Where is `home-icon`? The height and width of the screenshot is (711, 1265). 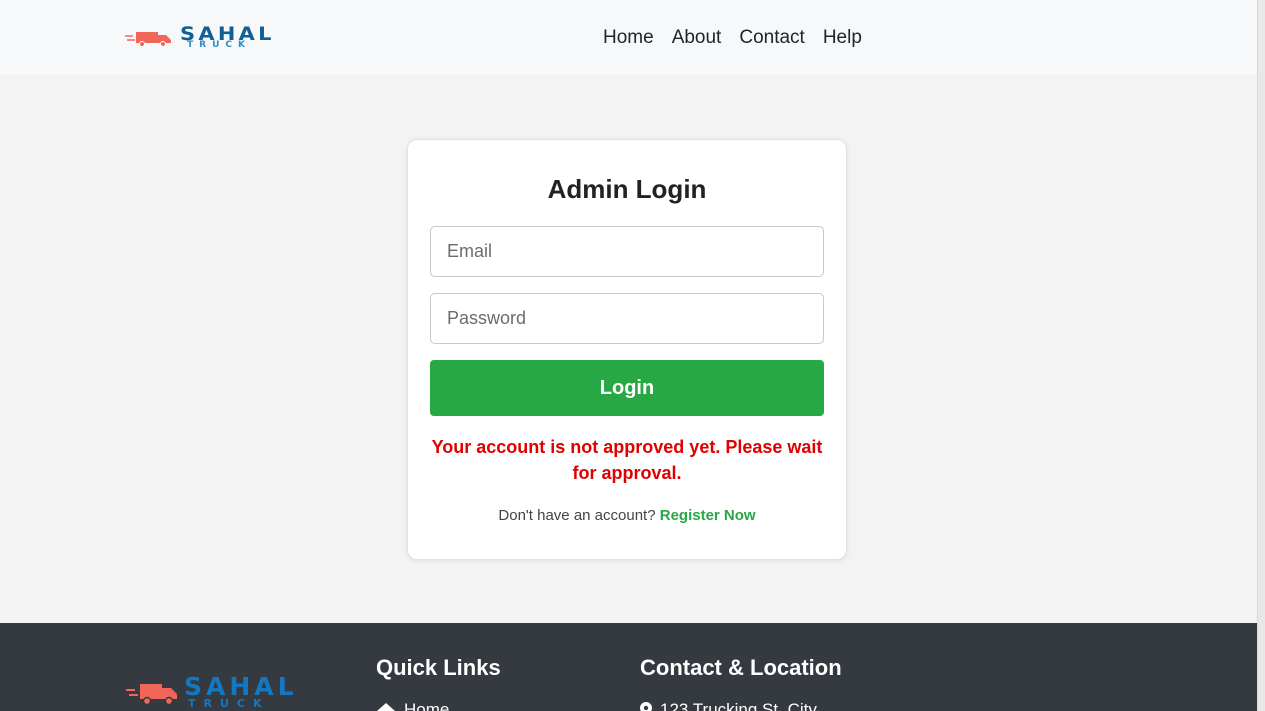
home-icon is located at coordinates (386, 707).